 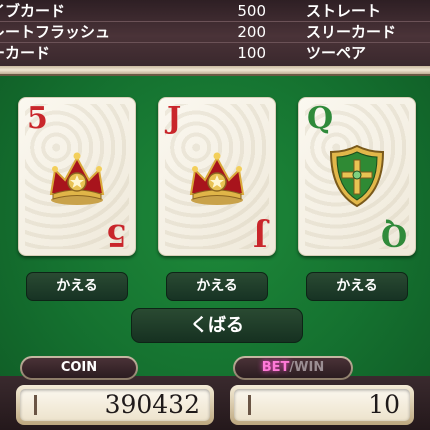 I want to click on card-rank-bottom: Q, so click(x=393, y=234).